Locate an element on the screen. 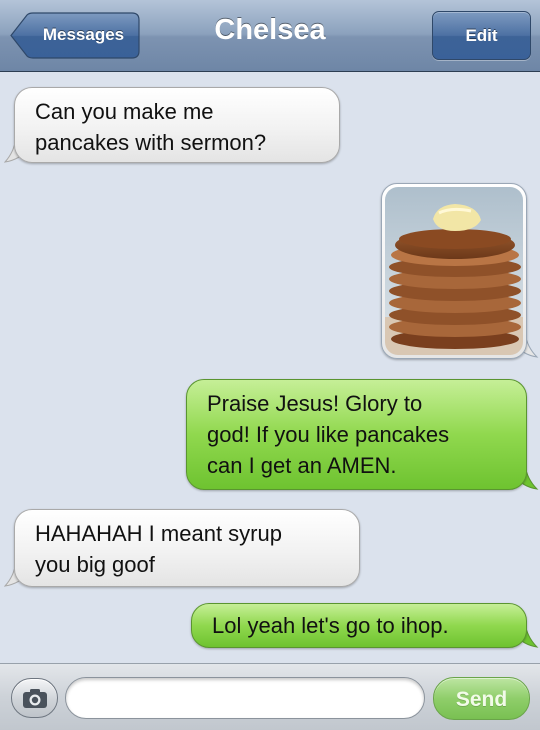 The height and width of the screenshot is (730, 540). message-text-field is located at coordinates (245, 698).